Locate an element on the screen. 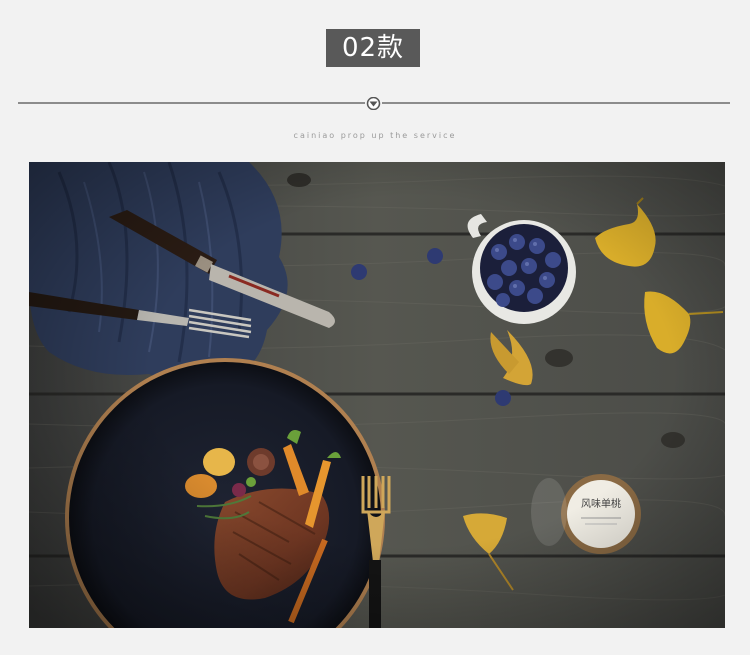  tagline: cainiao prop up the service is located at coordinates (375, 135).